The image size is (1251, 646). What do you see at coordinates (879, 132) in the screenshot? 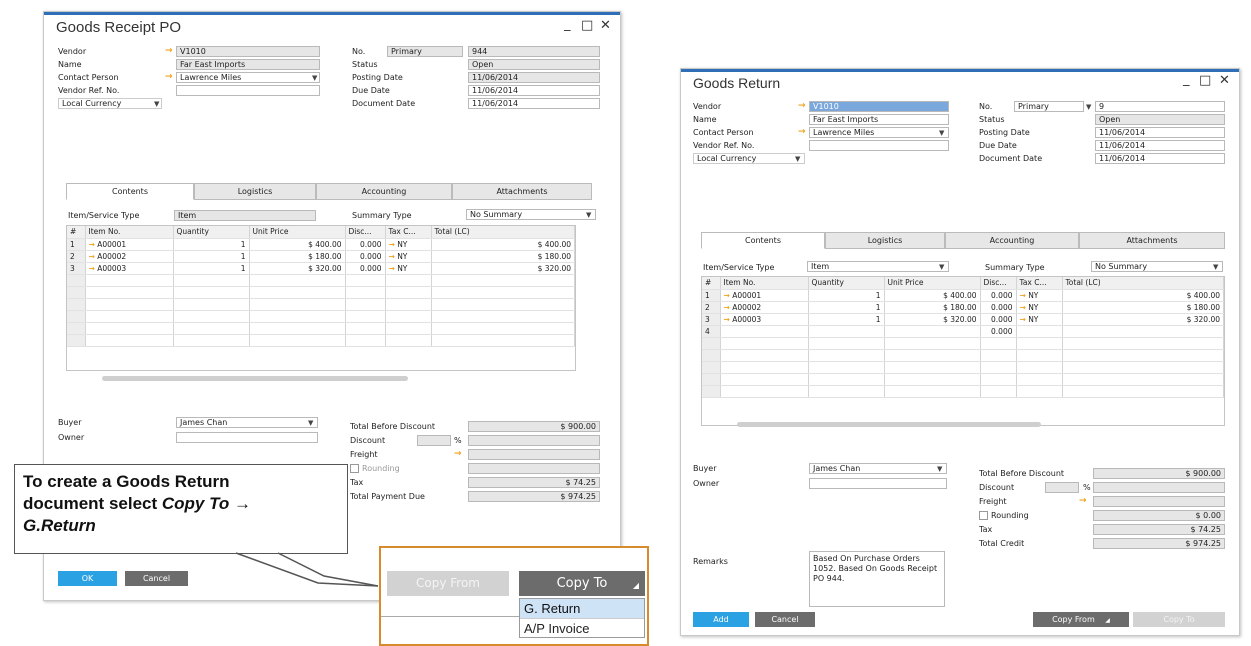
I see `contact-person-field: Lawrence Miles` at bounding box center [879, 132].